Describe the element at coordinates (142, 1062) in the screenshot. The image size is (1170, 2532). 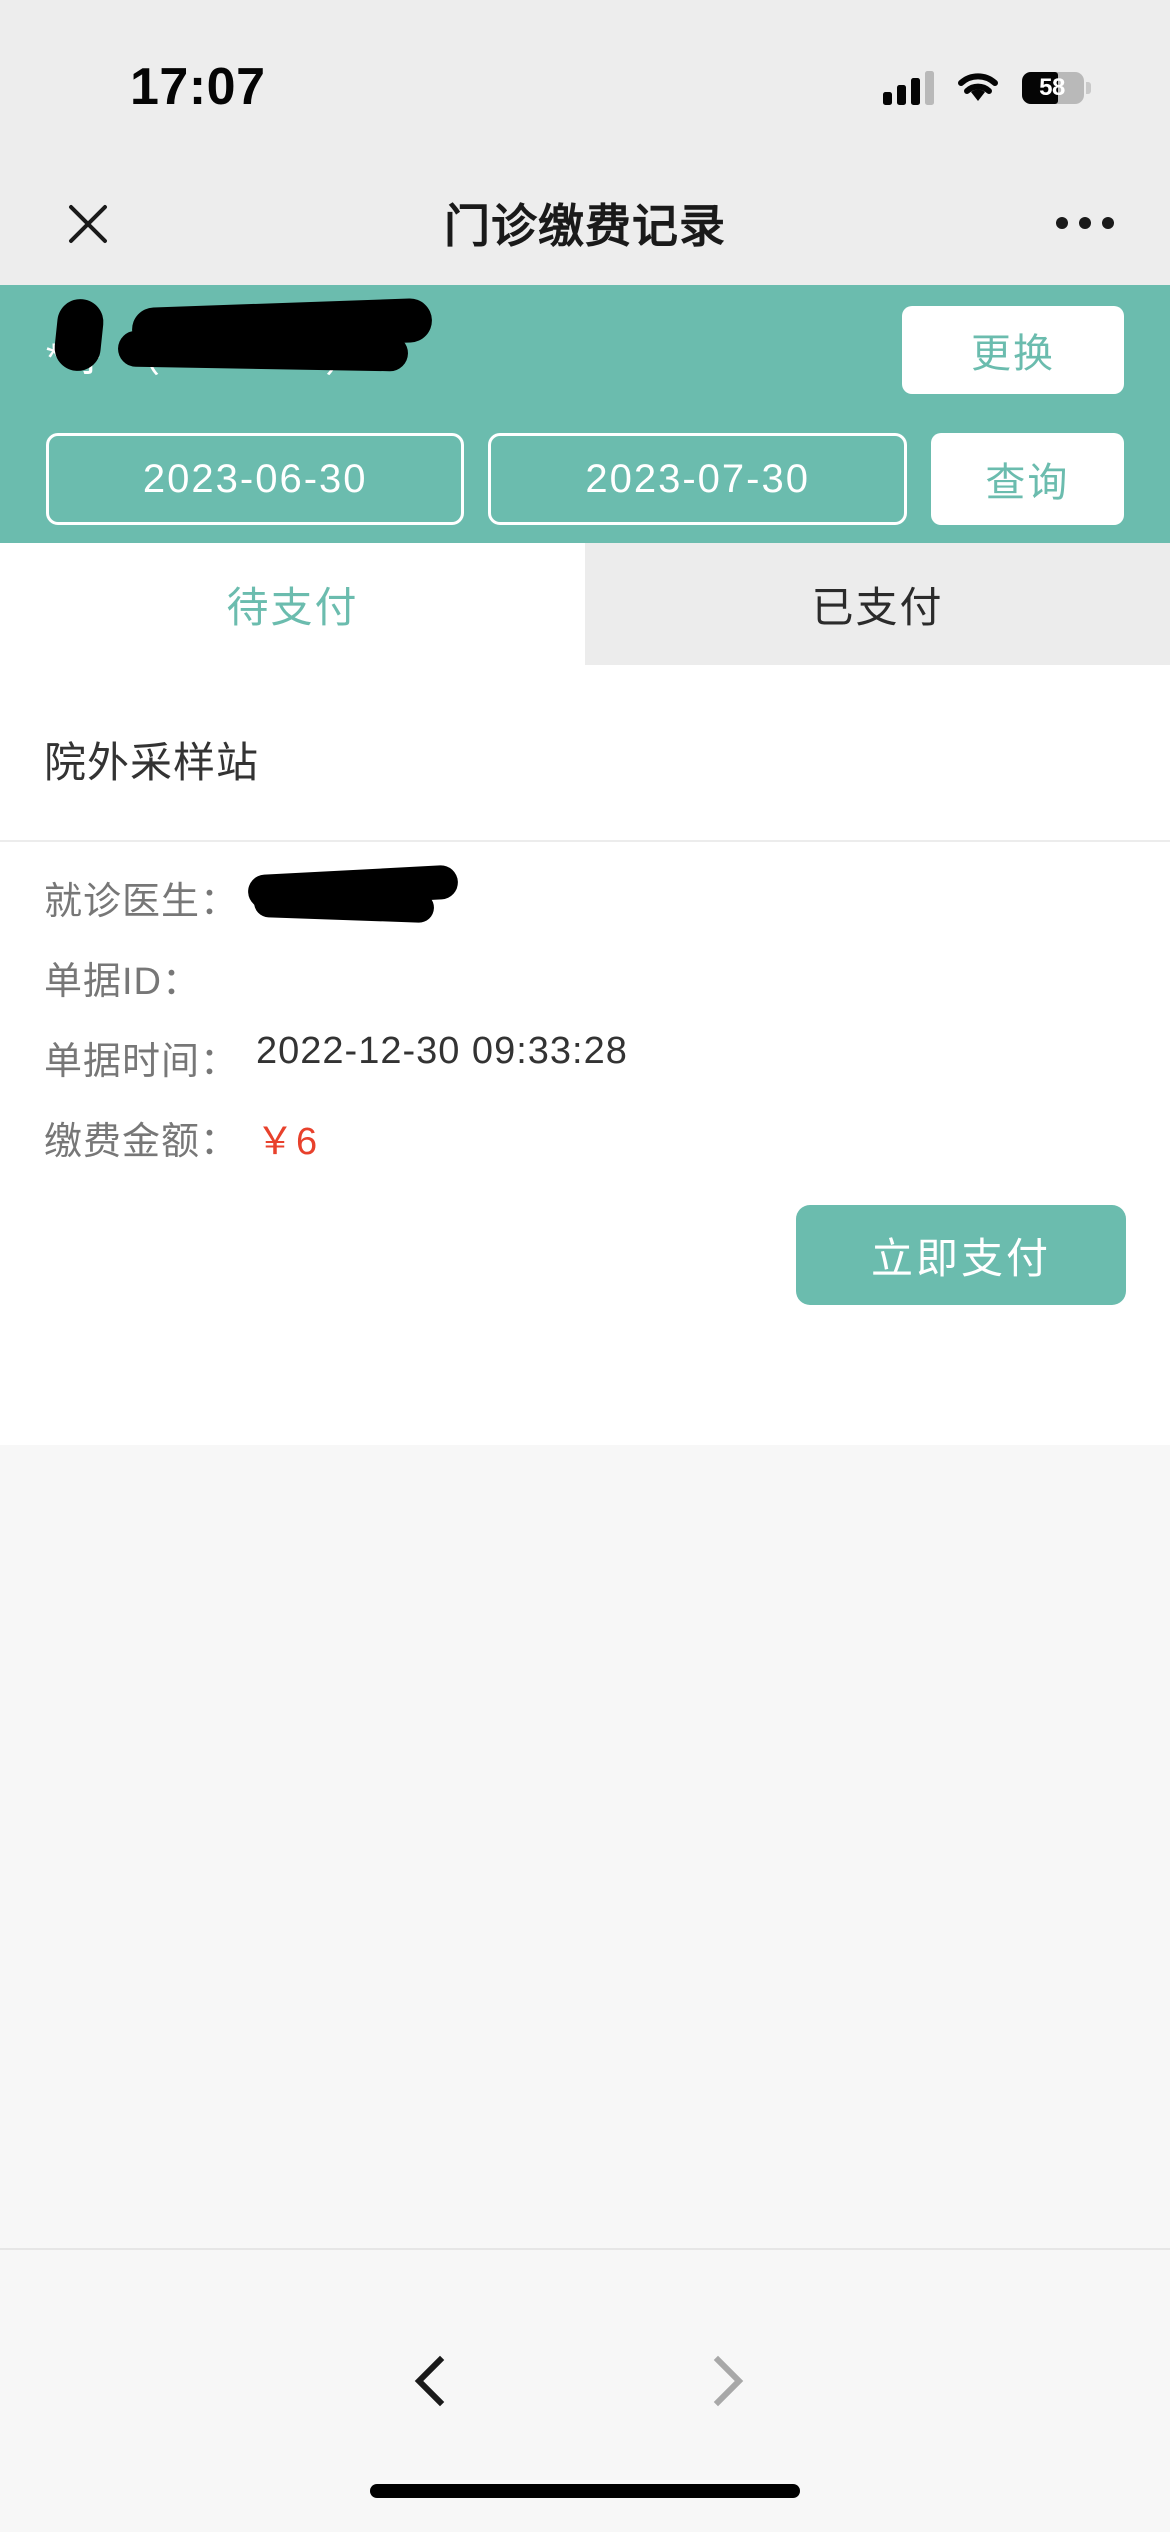
I see `field-label: 单据时间：` at that location.